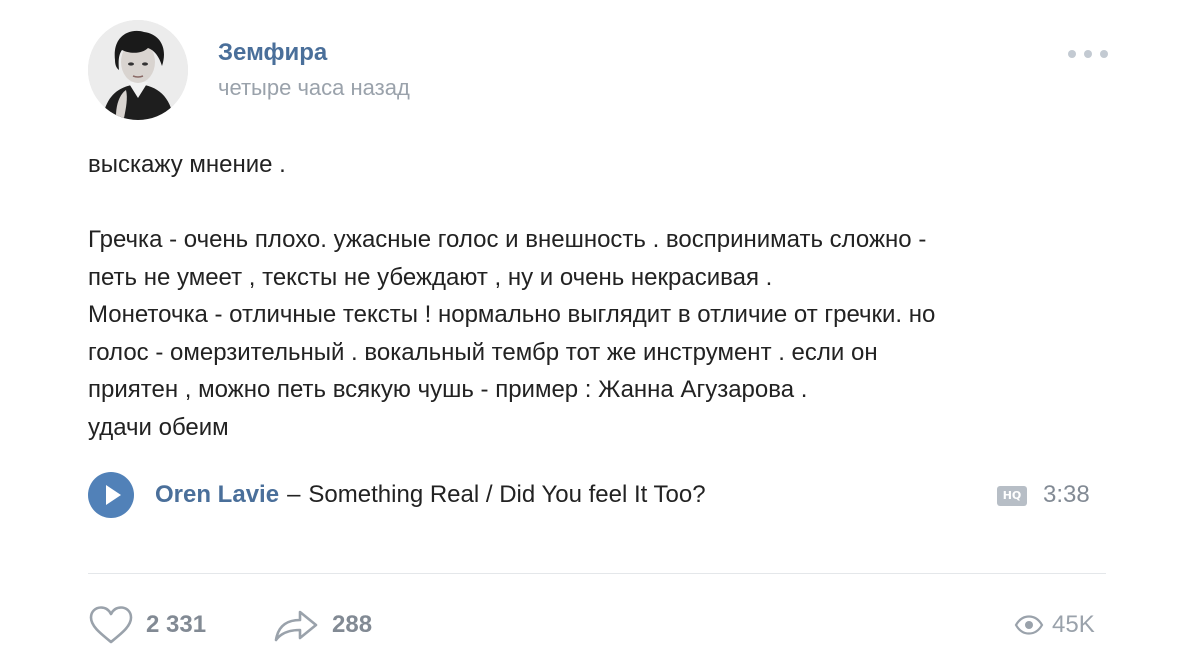 This screenshot has height=670, width=1200. Describe the element at coordinates (1029, 625) in the screenshot. I see `eye-icon` at that location.